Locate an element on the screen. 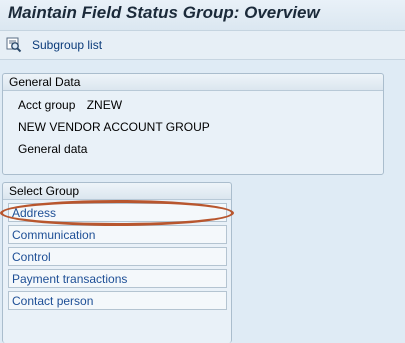 Image resolution: width=405 pixels, height=343 pixels. group-item-payment-transactions: Payment transactions is located at coordinates (117, 278).